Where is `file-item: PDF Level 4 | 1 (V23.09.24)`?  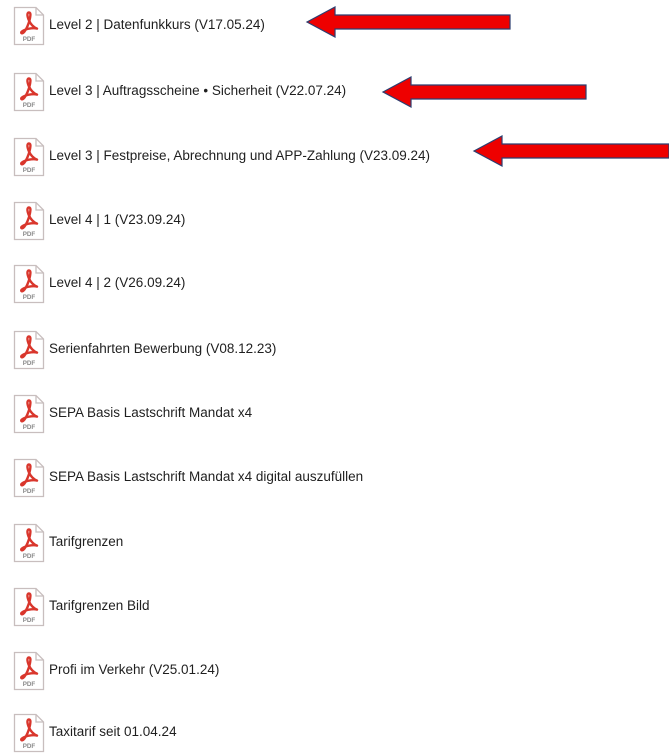 file-item: PDF Level 4 | 1 (V23.09.24) is located at coordinates (98, 221).